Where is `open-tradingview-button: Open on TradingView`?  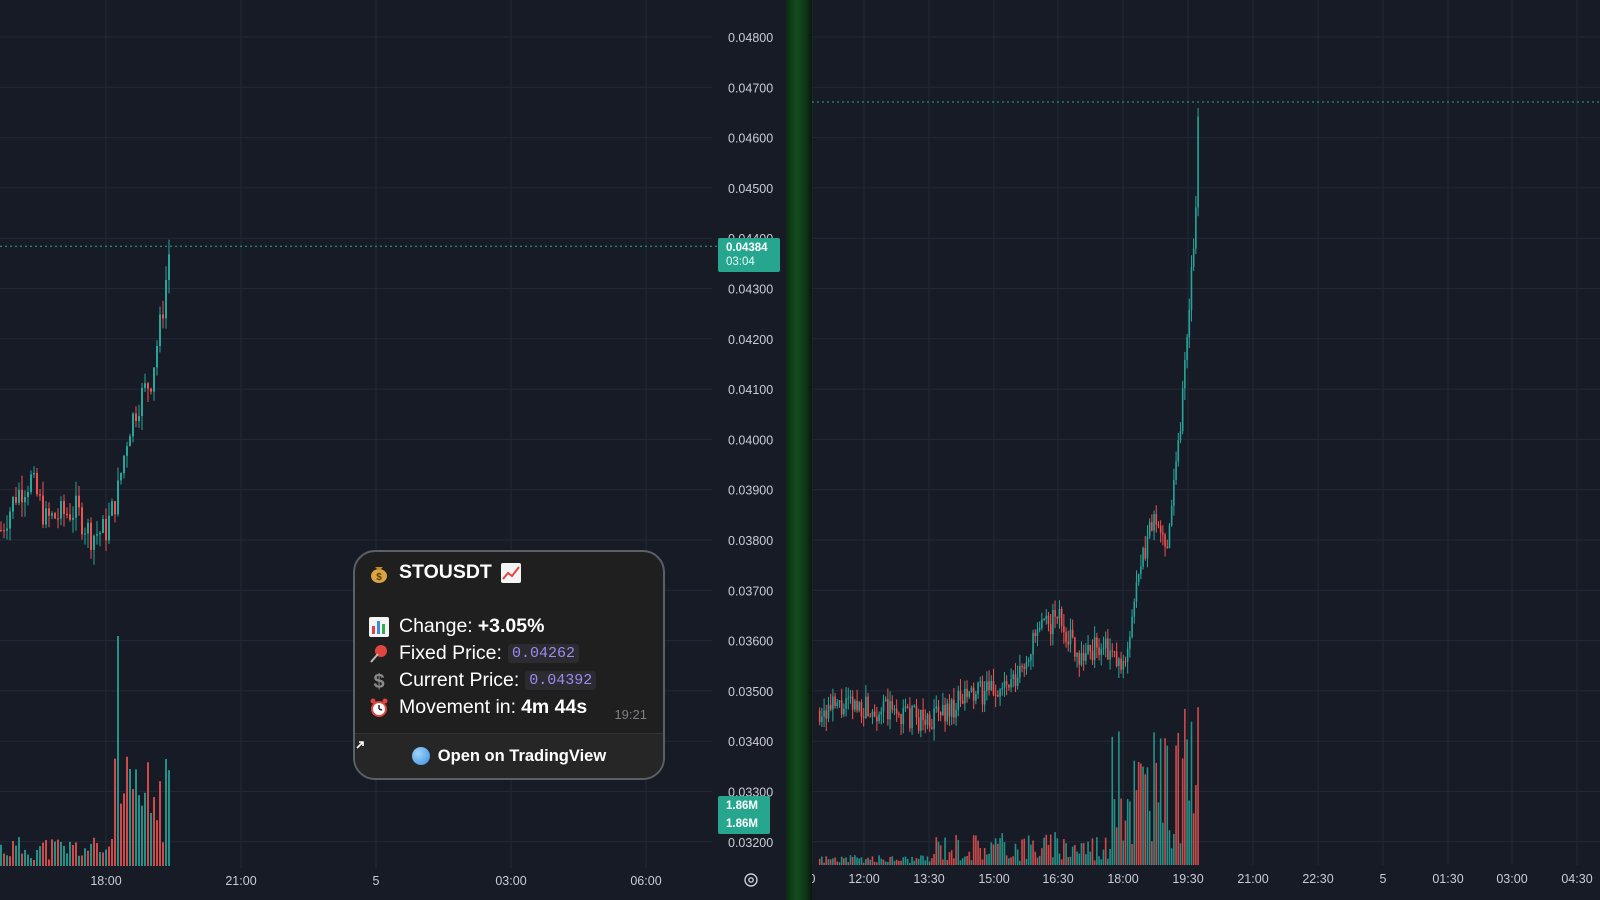 open-tradingview-button: Open on TradingView is located at coordinates (509, 755).